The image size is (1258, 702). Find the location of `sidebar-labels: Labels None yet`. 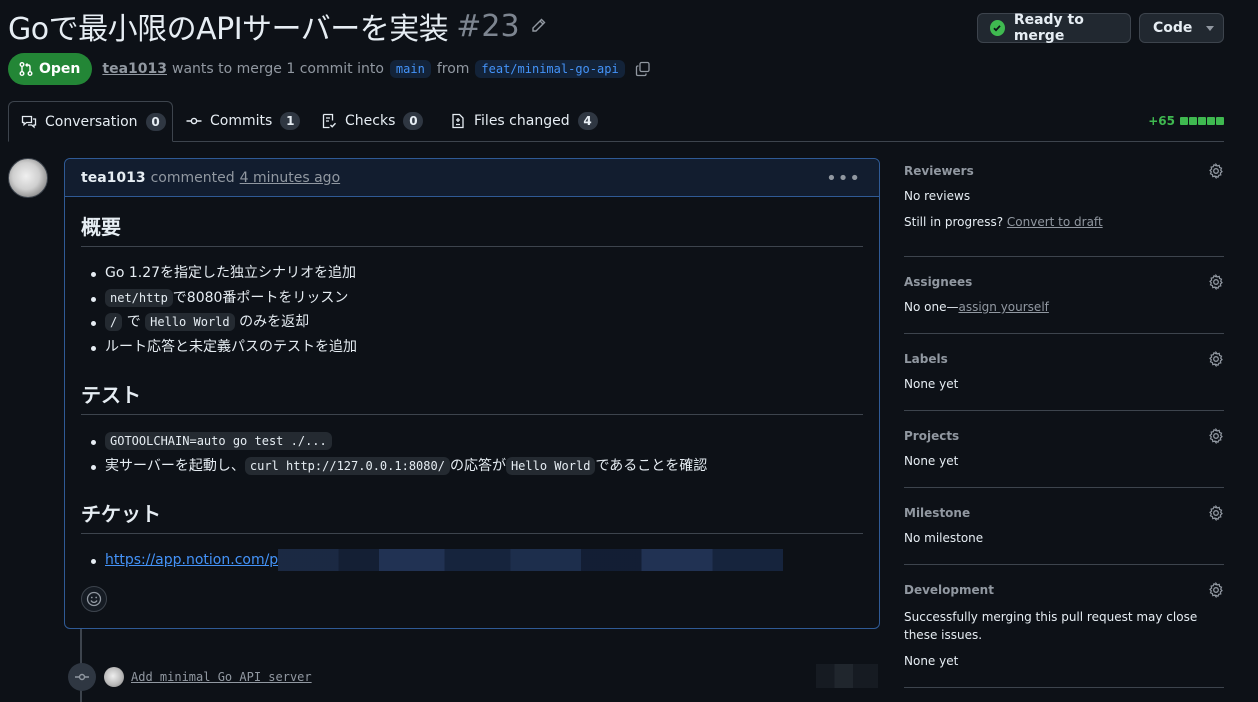

sidebar-labels: Labels None yet is located at coordinates (1064, 378).